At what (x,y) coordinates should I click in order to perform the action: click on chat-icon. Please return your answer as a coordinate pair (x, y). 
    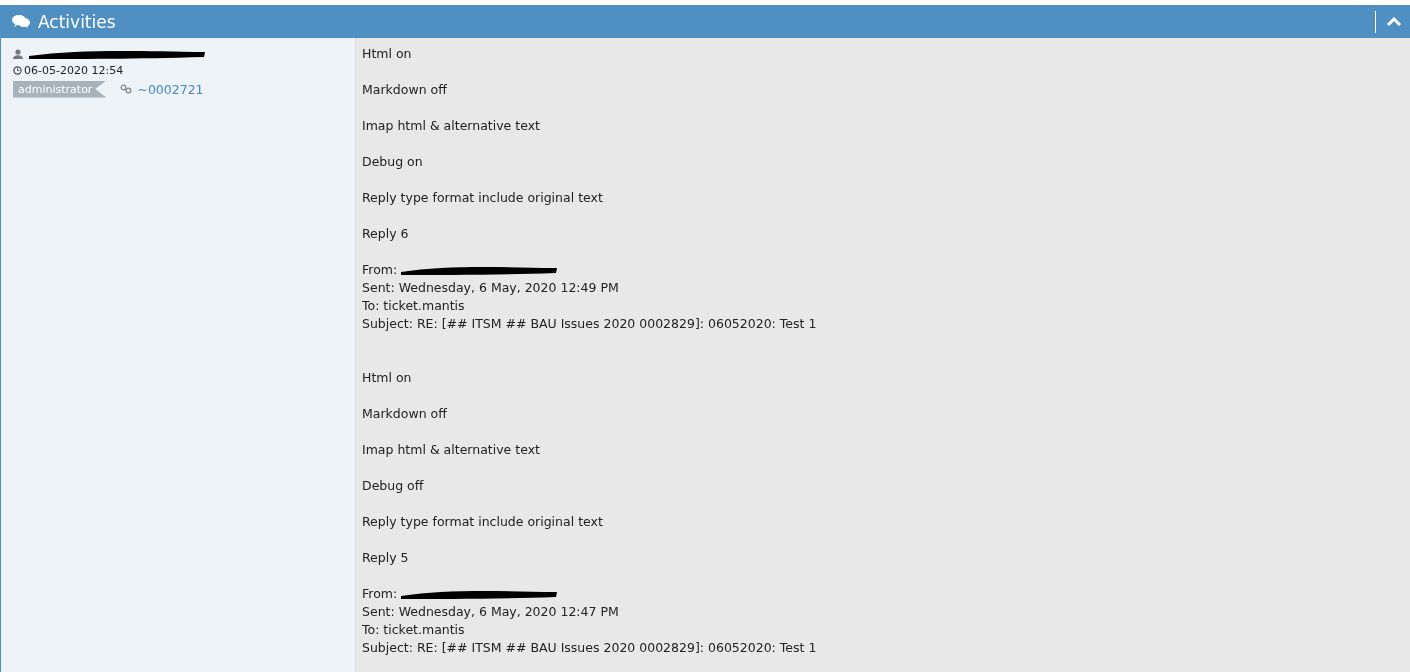
    Looking at the image, I should click on (21, 21).